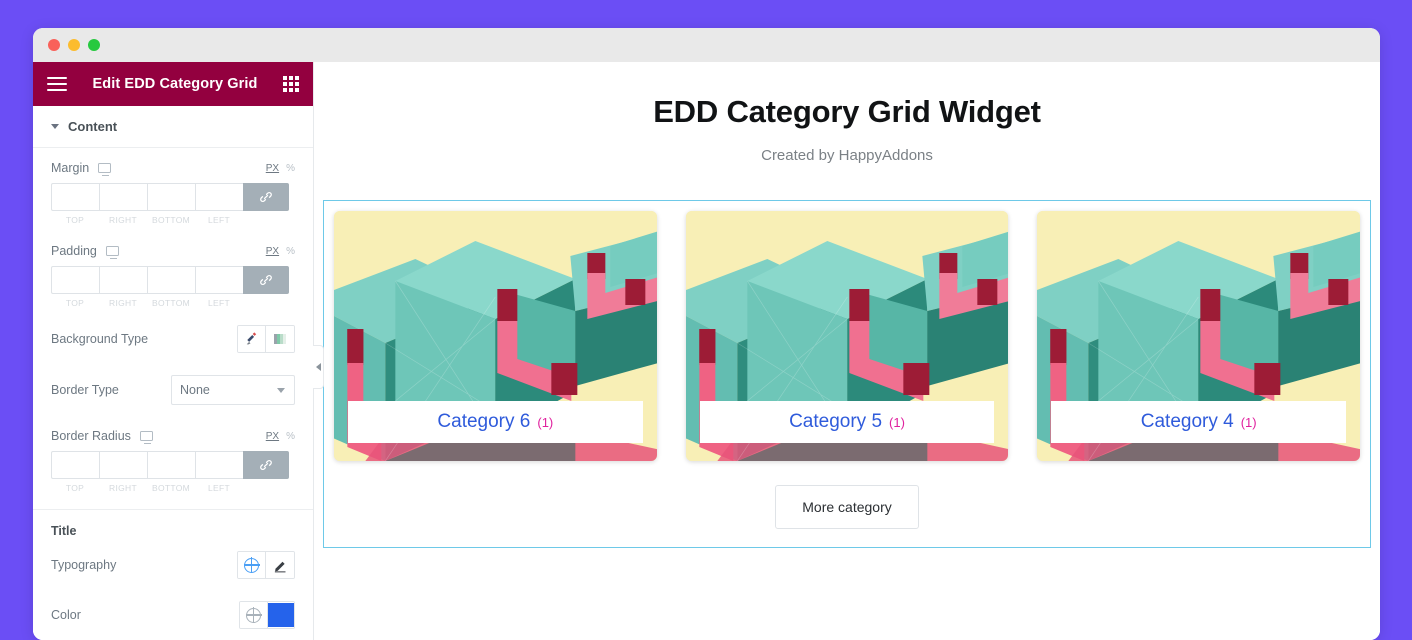  I want to click on page-subtitle: Created by HappyAddons, so click(847, 155).